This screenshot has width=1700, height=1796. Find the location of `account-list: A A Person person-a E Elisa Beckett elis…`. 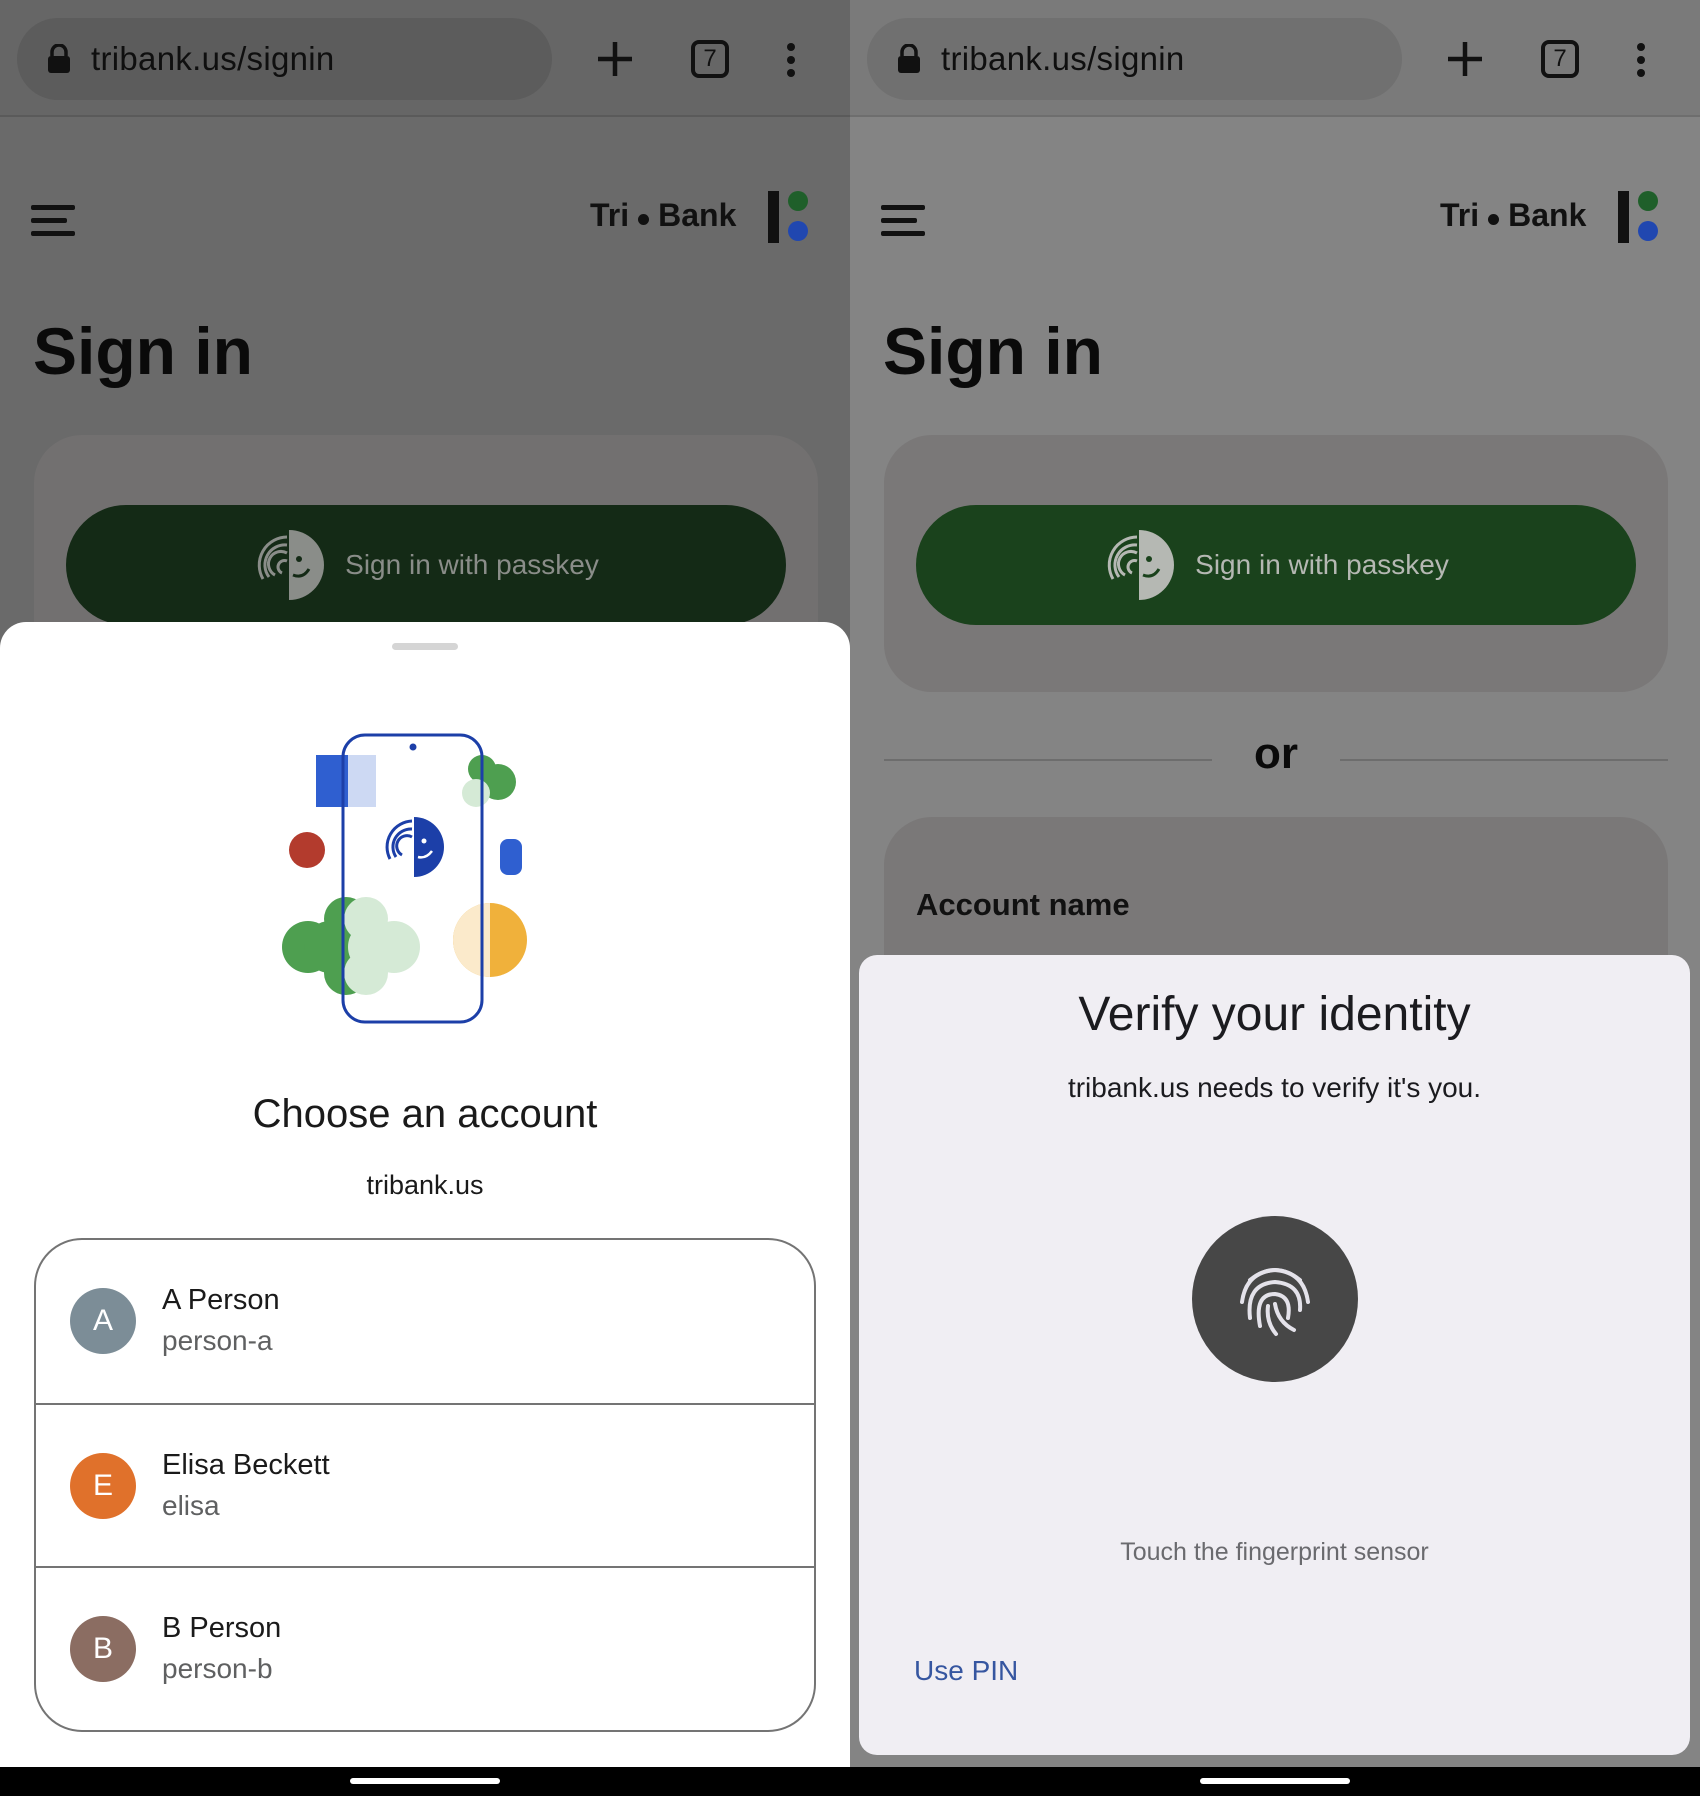

account-list: A A Person person-a E Elisa Beckett elis… is located at coordinates (425, 1485).